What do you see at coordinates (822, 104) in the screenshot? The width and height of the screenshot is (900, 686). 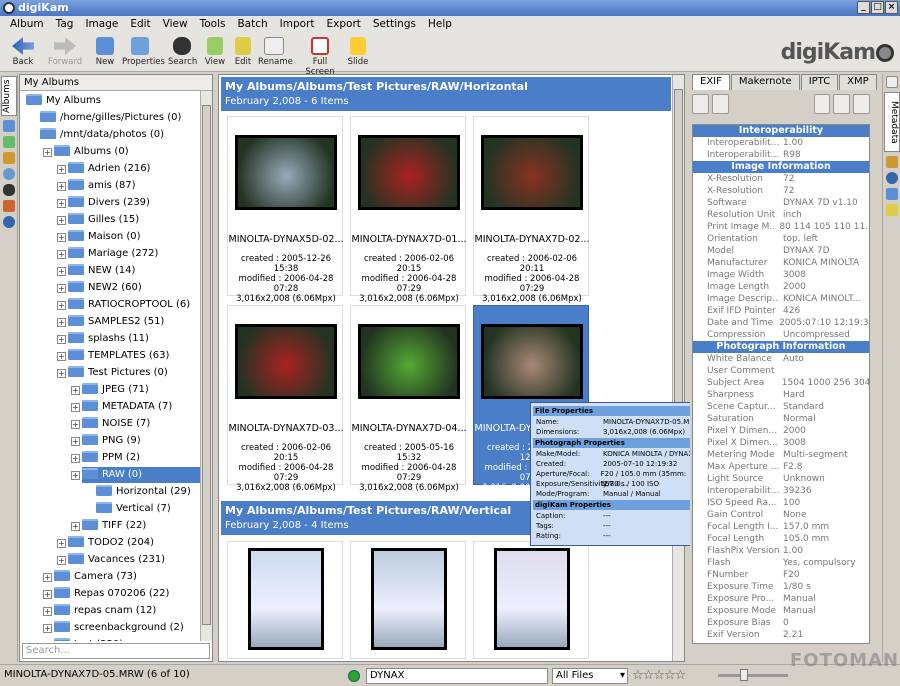 I see `save-metadata-icon` at bounding box center [822, 104].